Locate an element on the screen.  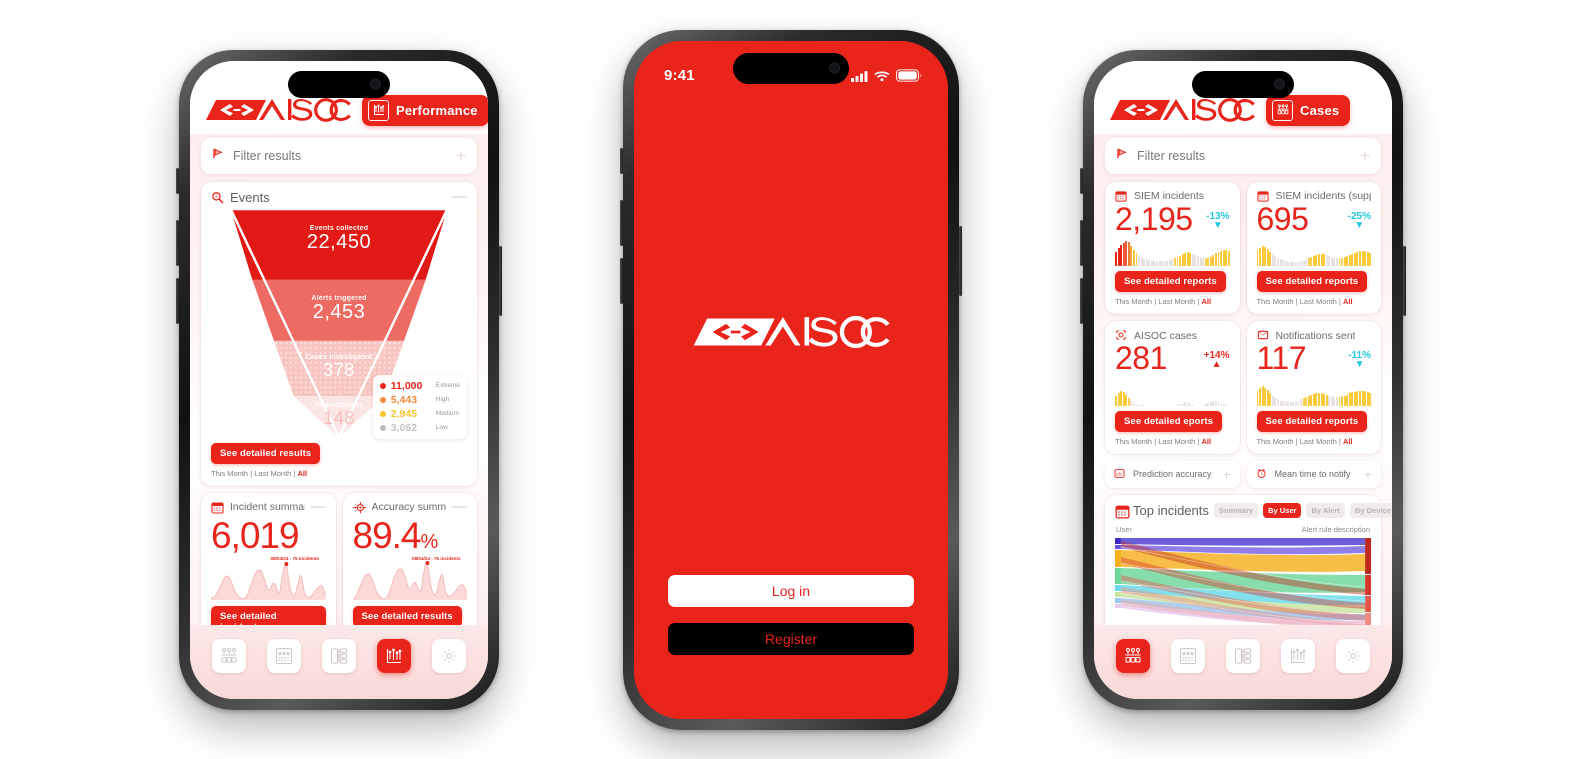
tab-by-alert: By Alert is located at coordinates (1325, 510).